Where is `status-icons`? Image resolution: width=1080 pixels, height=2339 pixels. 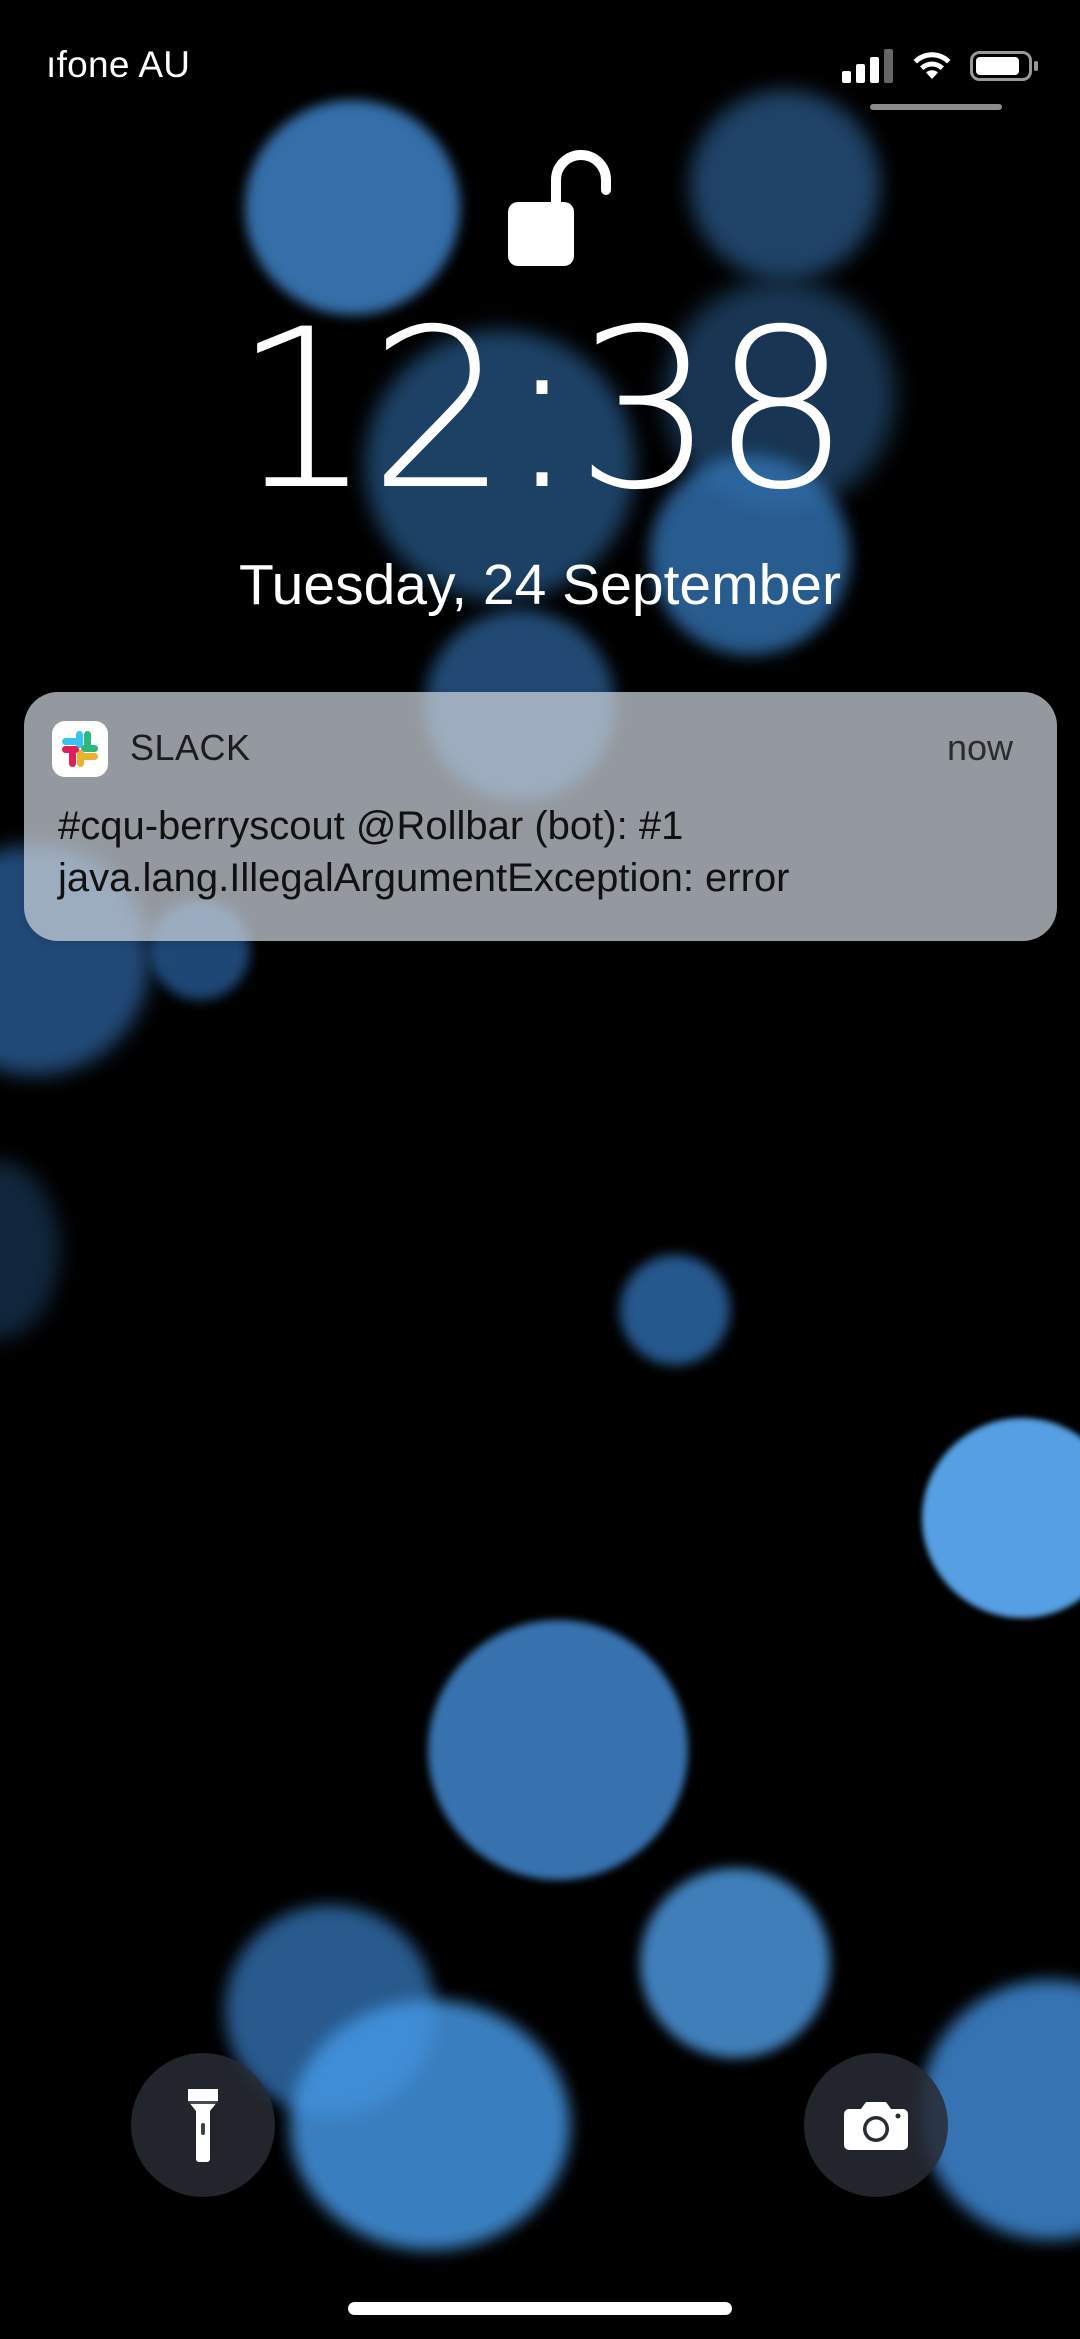
status-icons is located at coordinates (941, 66).